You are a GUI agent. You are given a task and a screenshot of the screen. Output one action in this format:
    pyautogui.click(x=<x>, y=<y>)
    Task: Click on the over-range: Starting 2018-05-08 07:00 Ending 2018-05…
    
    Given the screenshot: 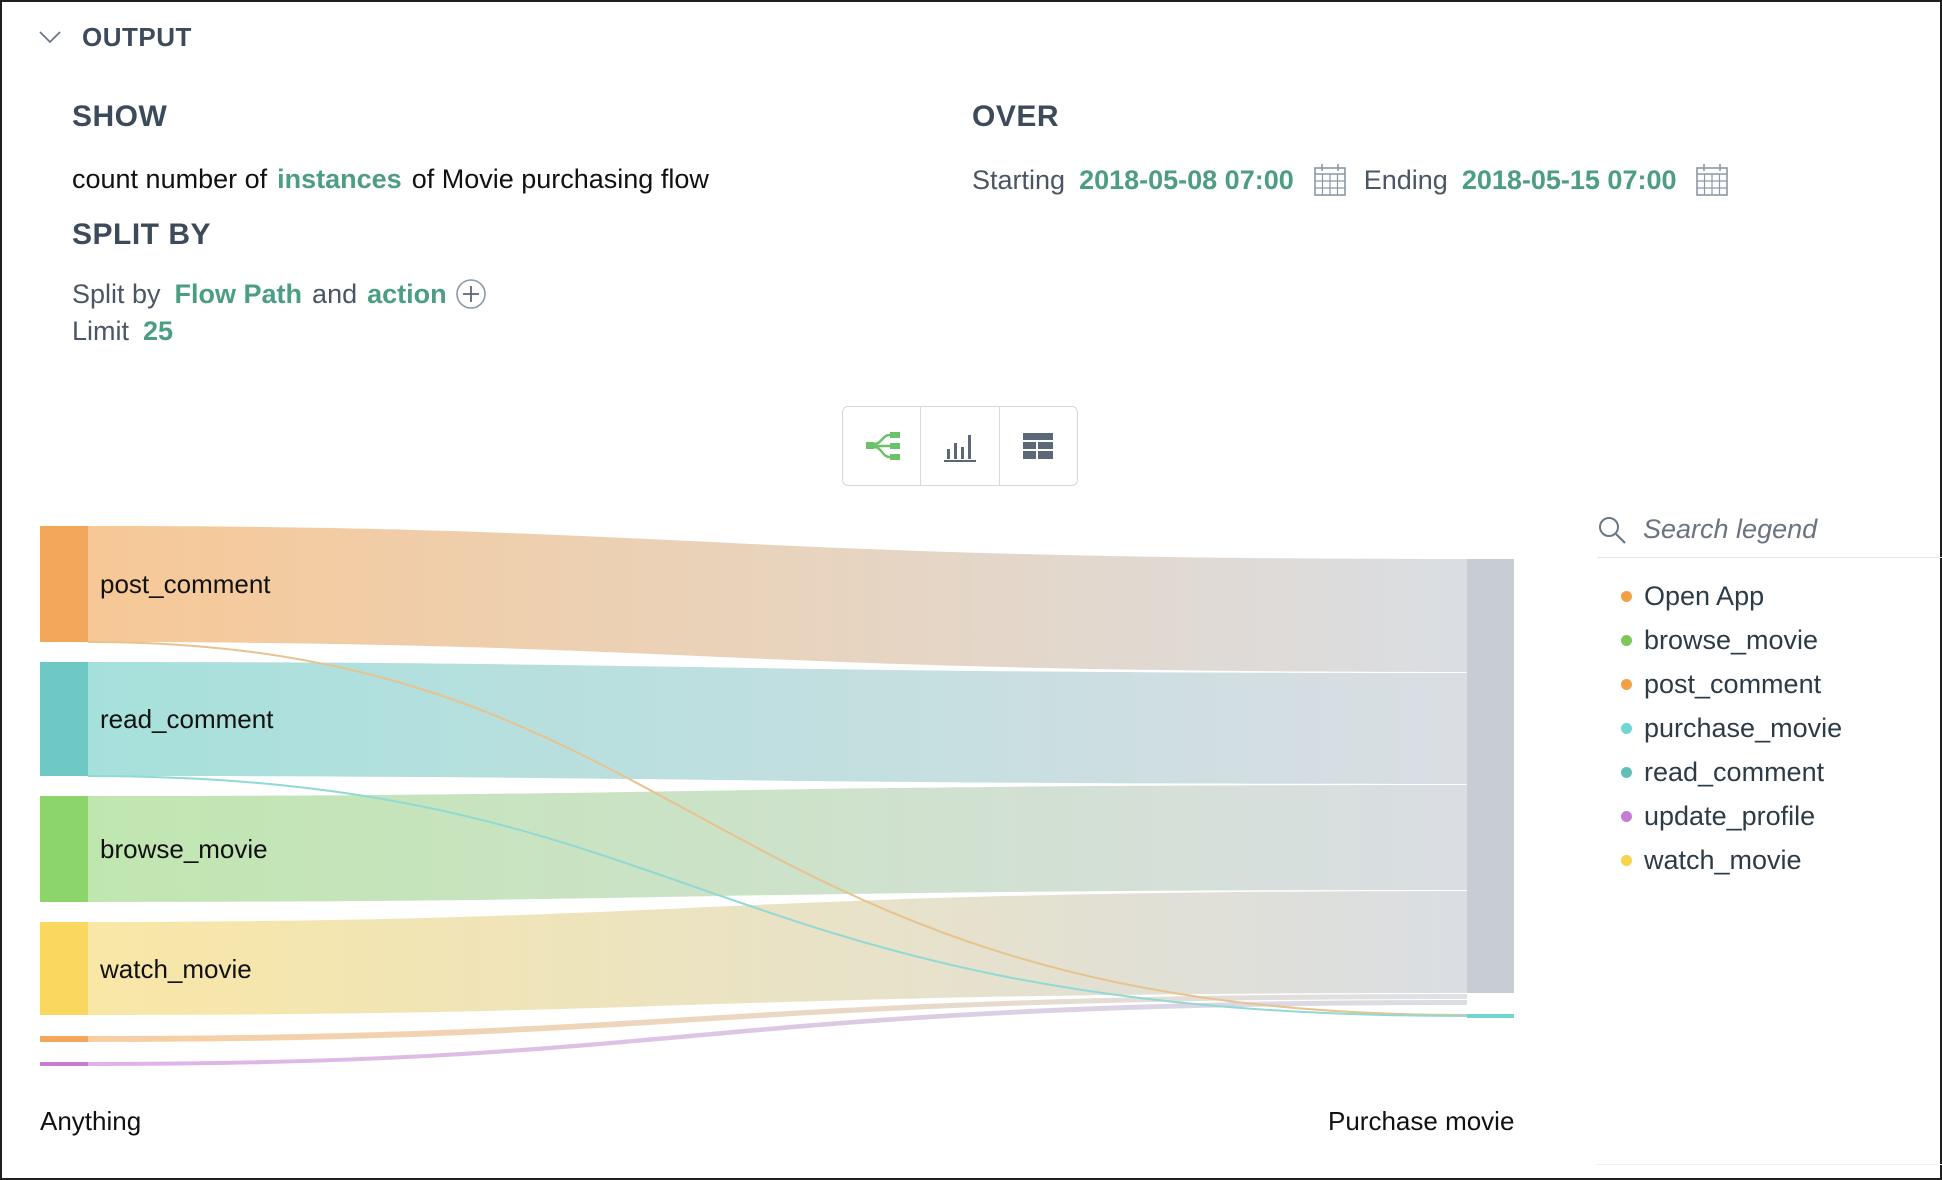 What is the action you would take?
    pyautogui.click(x=1359, y=180)
    